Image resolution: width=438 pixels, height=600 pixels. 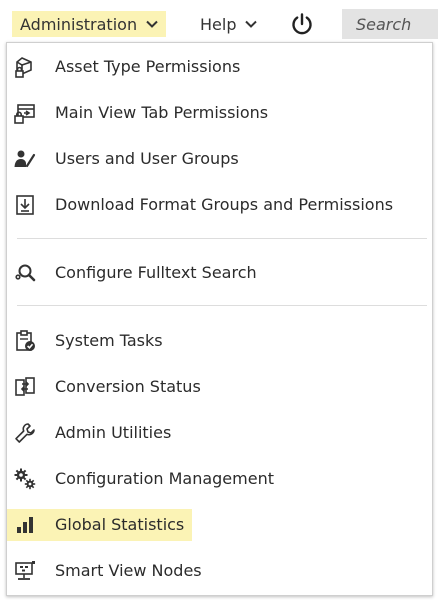 What do you see at coordinates (148, 66) in the screenshot?
I see `menu-item-label: Asset Type Permissions` at bounding box center [148, 66].